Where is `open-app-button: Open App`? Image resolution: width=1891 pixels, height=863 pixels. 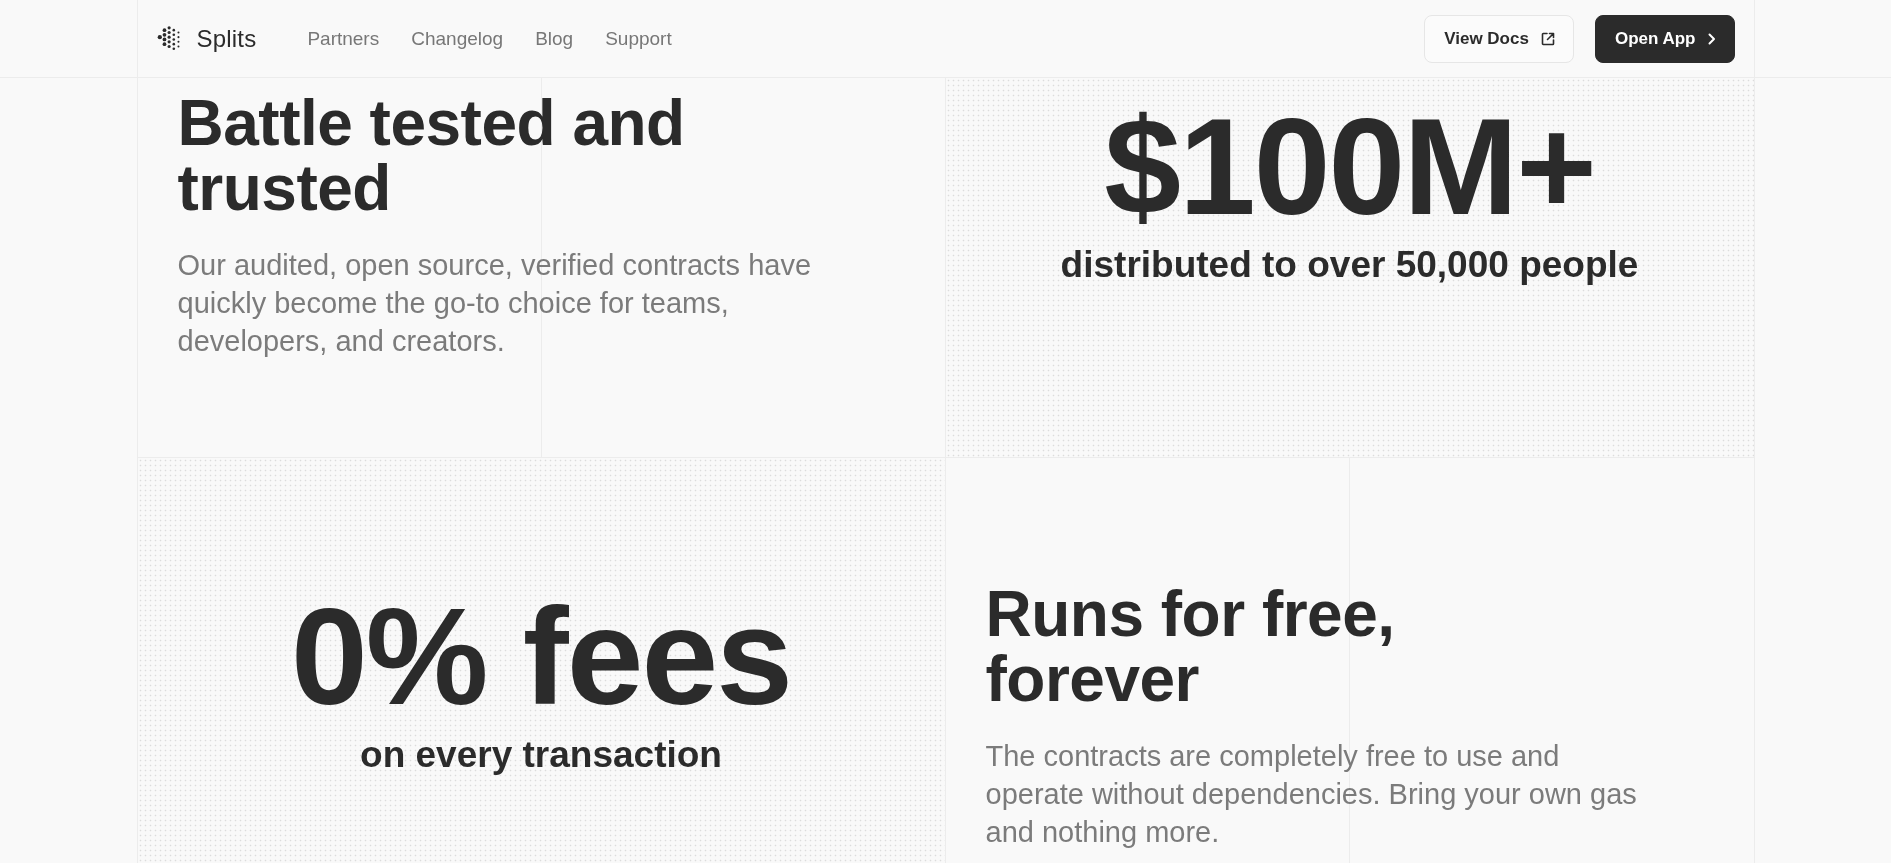
open-app-button: Open App is located at coordinates (1664, 38).